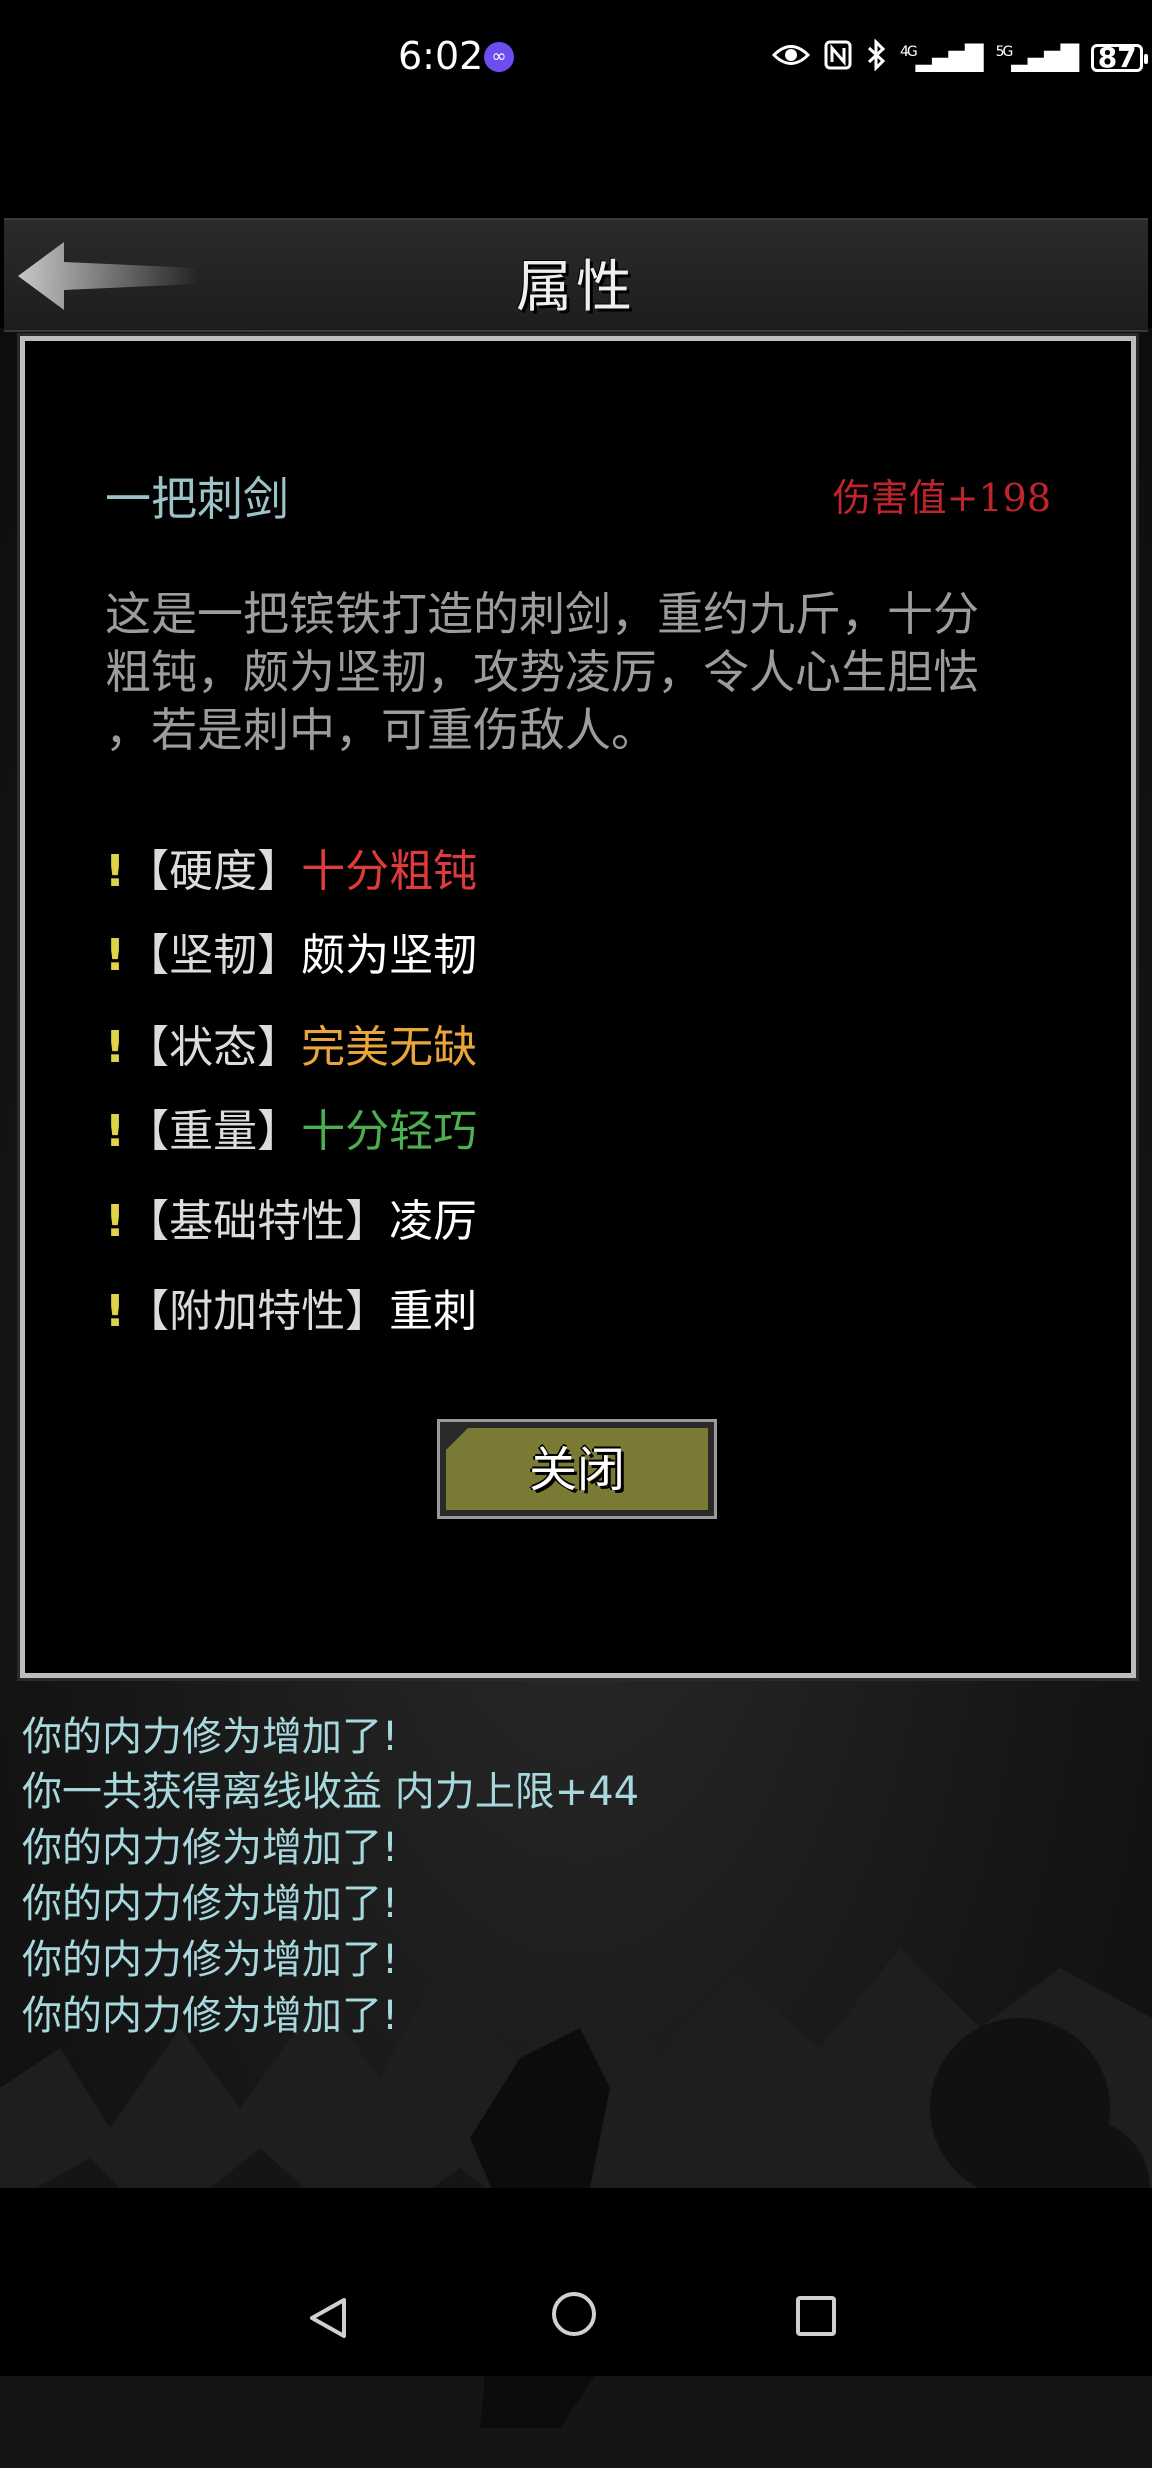 The width and height of the screenshot is (1152, 2468). What do you see at coordinates (574, 2314) in the screenshot?
I see `nav-home-icon` at bounding box center [574, 2314].